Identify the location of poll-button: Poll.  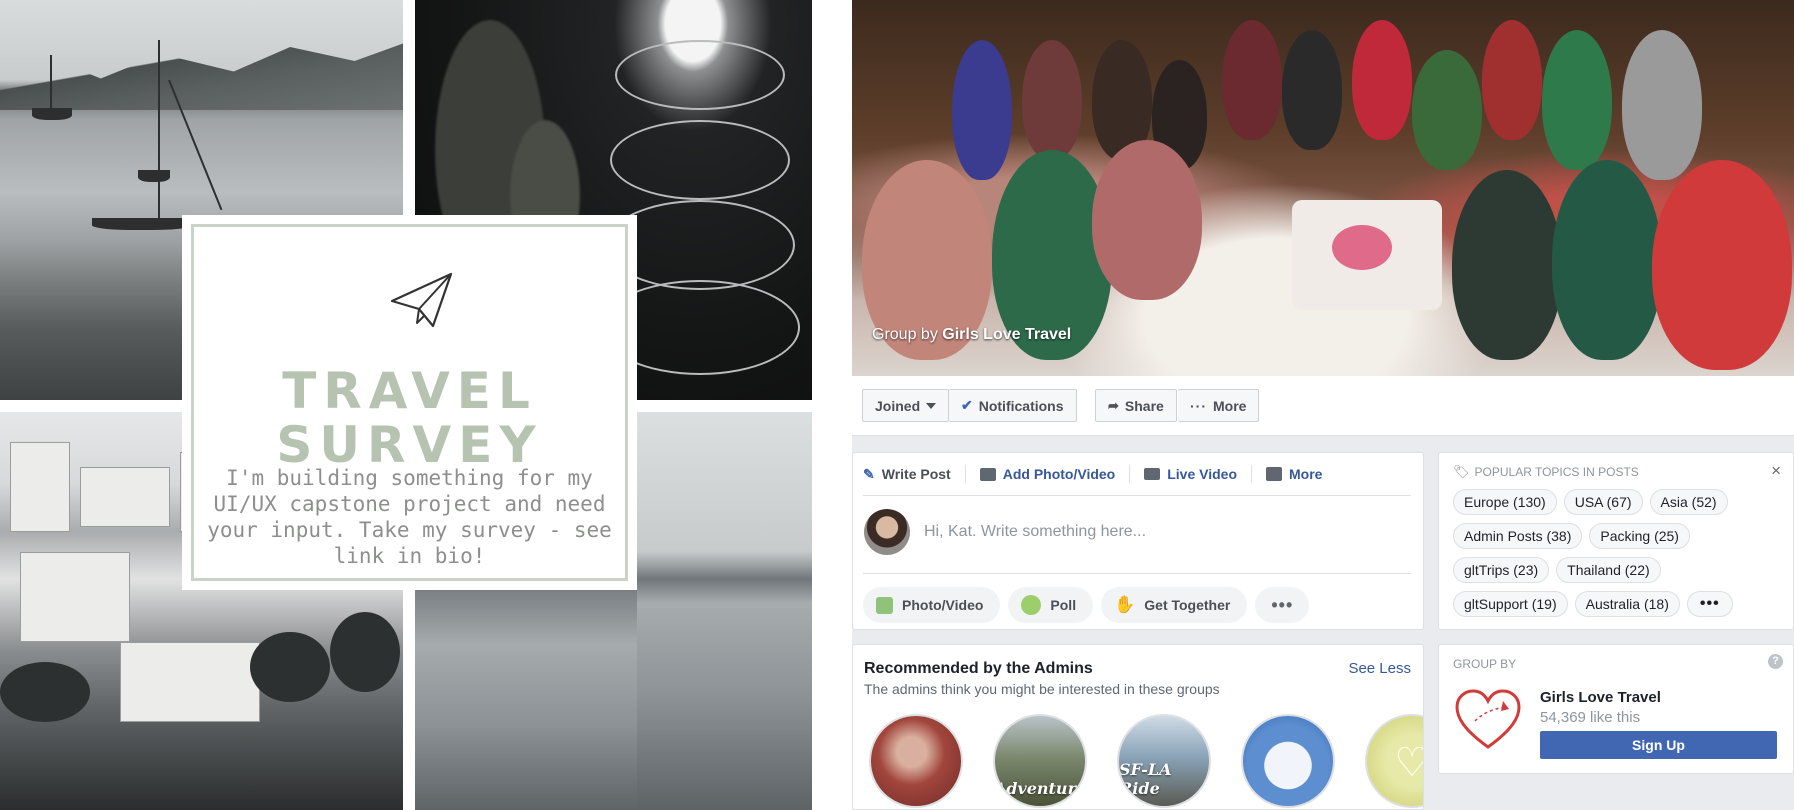
(1051, 605).